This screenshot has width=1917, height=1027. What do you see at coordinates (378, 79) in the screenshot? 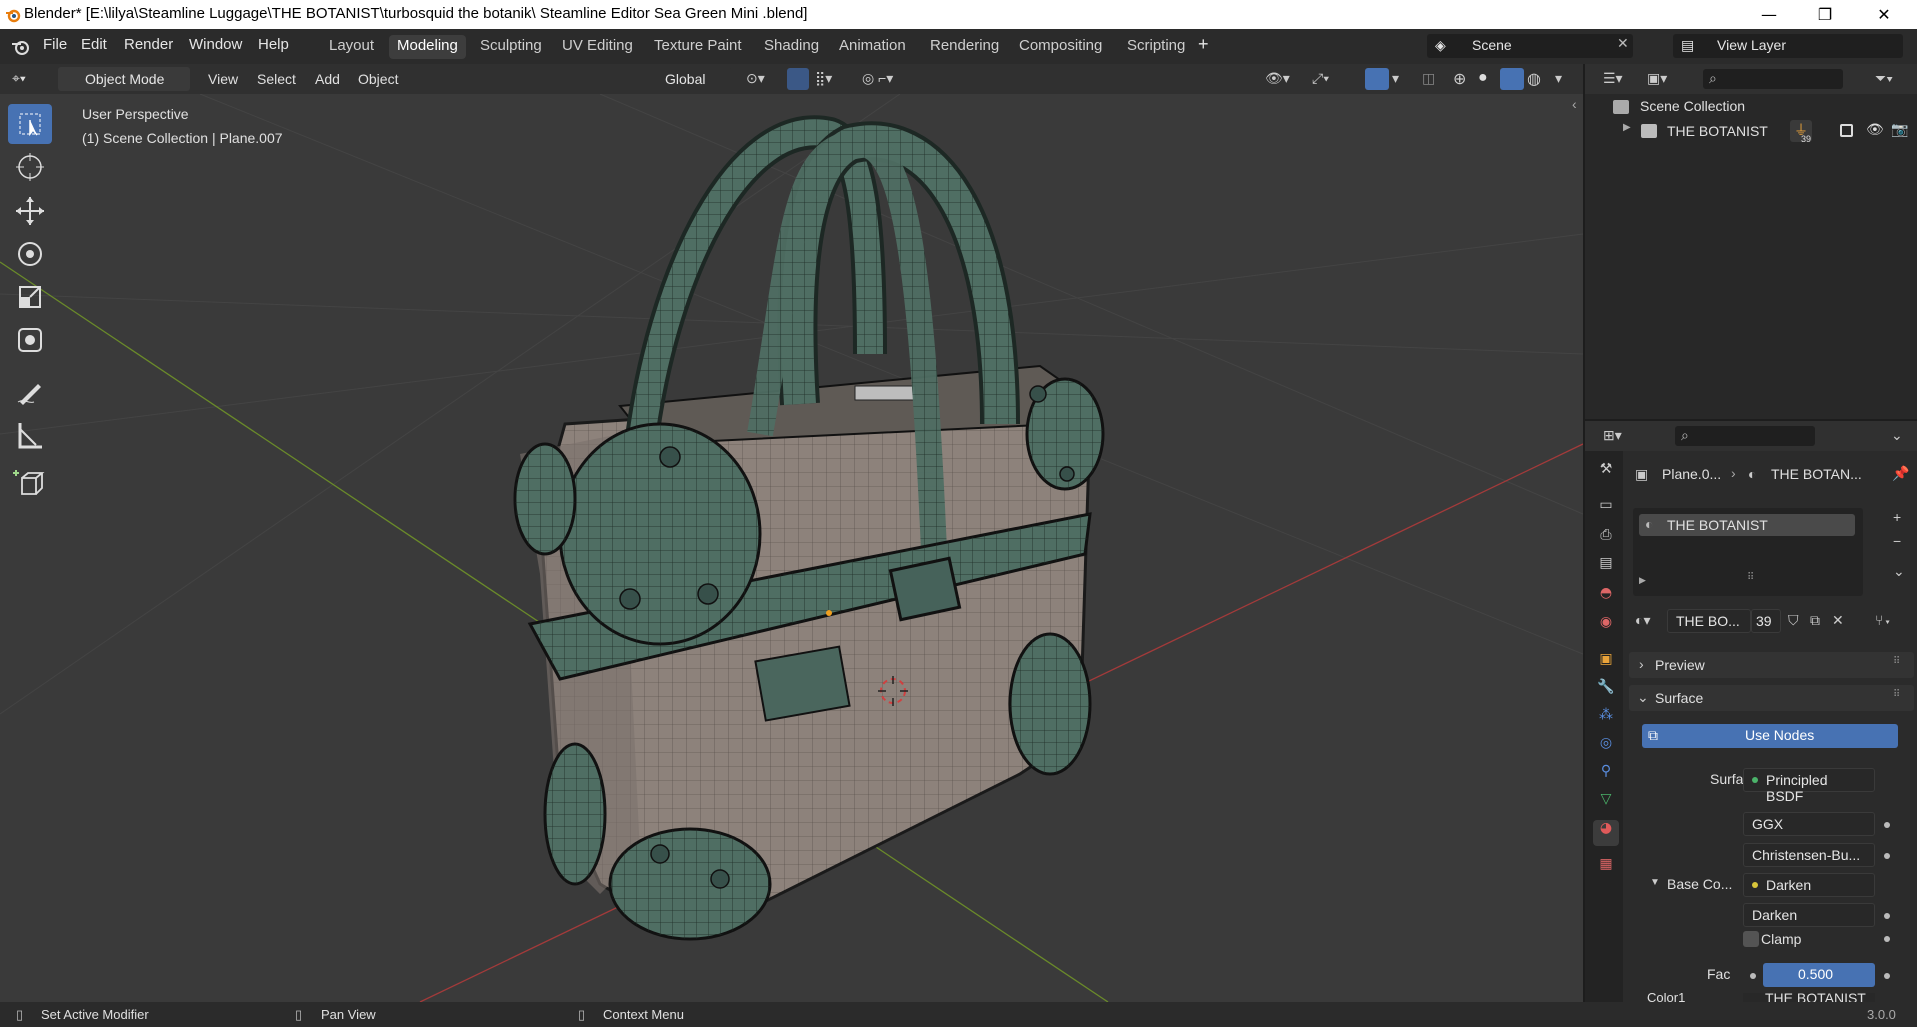
I see `menu-object: Object` at bounding box center [378, 79].